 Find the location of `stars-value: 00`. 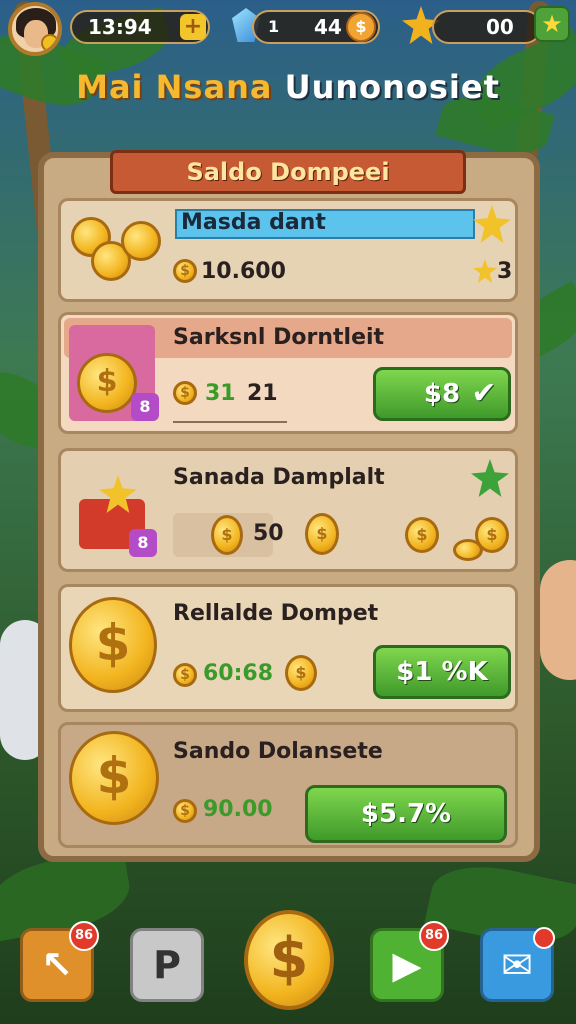

stars-value: 00 is located at coordinates (500, 27).